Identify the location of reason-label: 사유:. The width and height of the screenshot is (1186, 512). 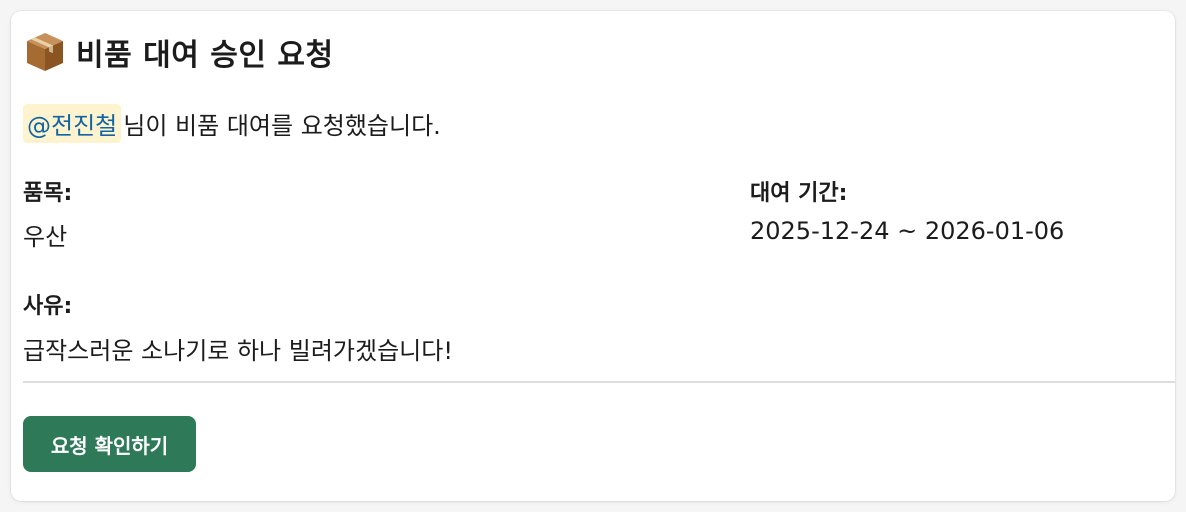
(48, 306).